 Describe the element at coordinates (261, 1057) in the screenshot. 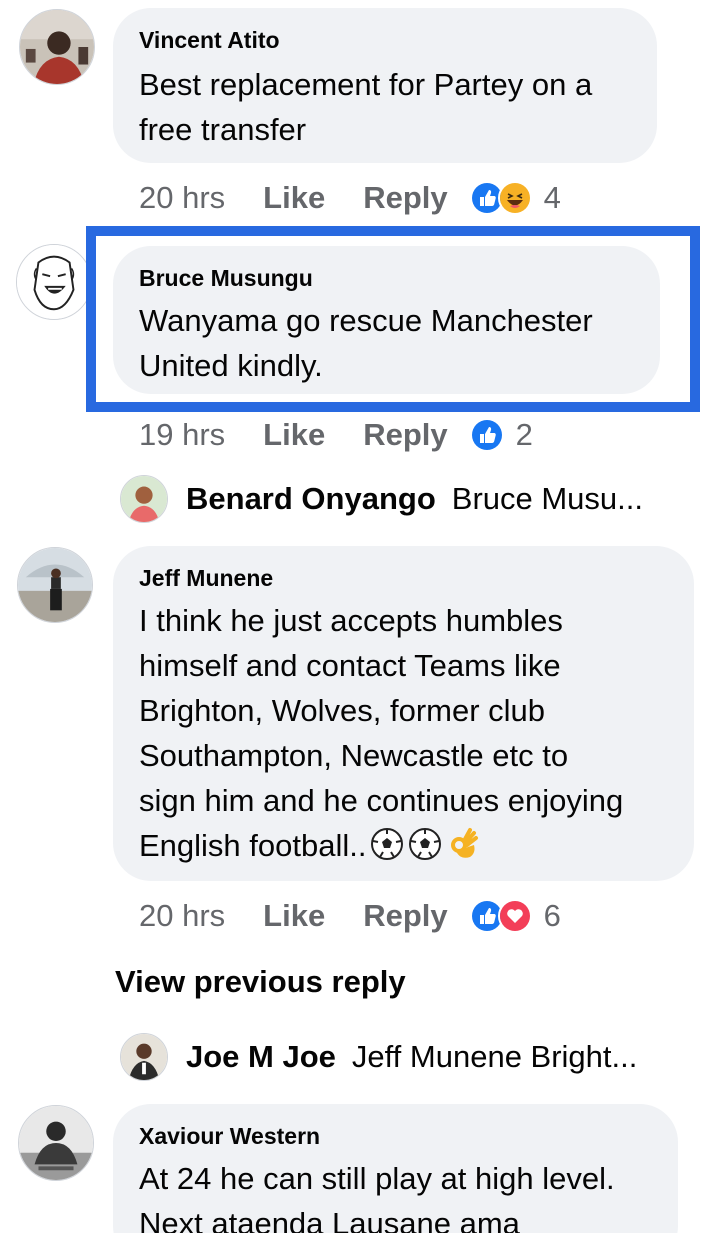

I see `reply-author: Joe M Joe` at that location.